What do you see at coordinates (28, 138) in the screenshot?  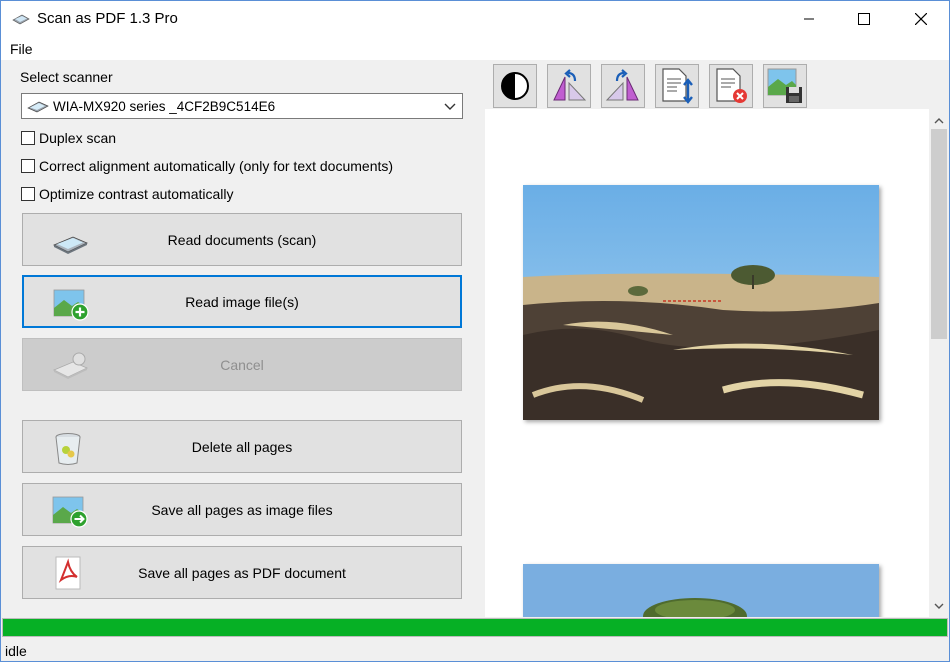 I see `duplex-scan-checkbox` at bounding box center [28, 138].